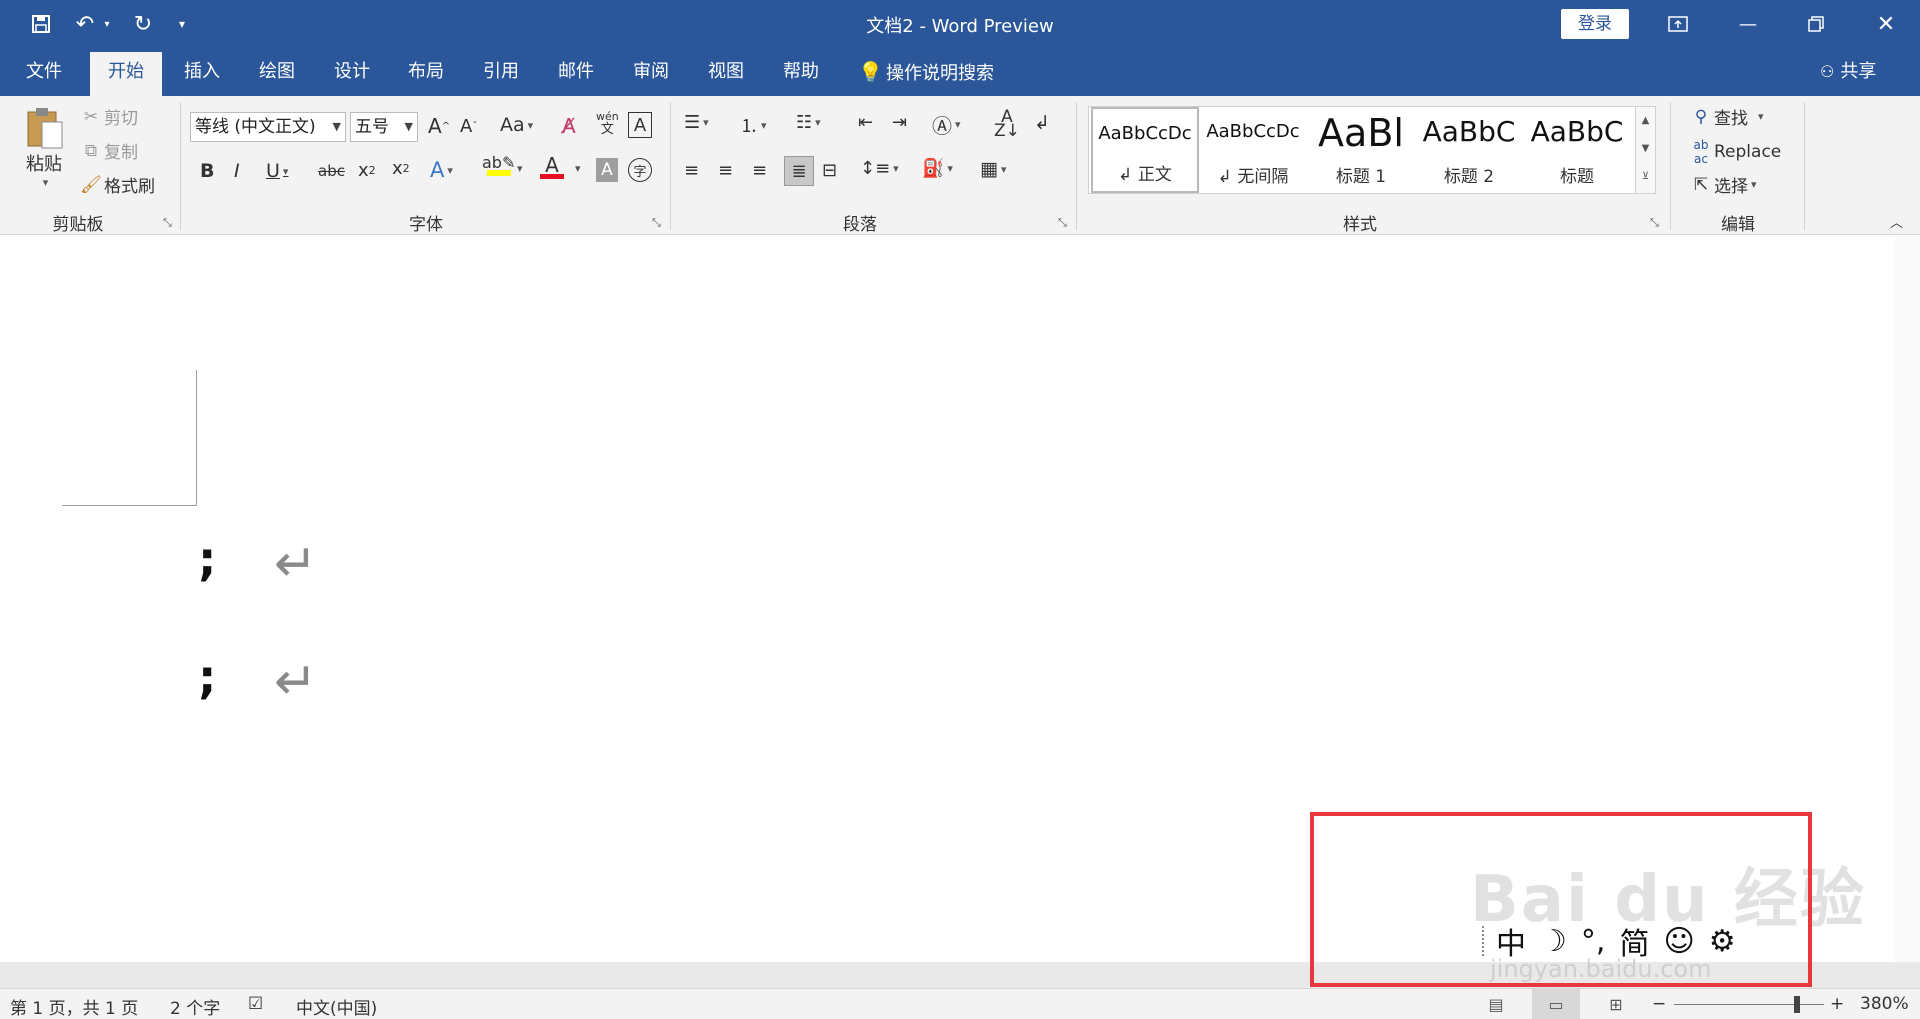  I want to click on ribbon-display-options-icon, so click(1678, 24).